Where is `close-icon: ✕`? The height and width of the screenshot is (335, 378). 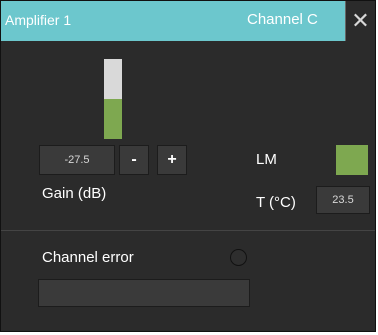 close-icon: ✕ is located at coordinates (360, 20).